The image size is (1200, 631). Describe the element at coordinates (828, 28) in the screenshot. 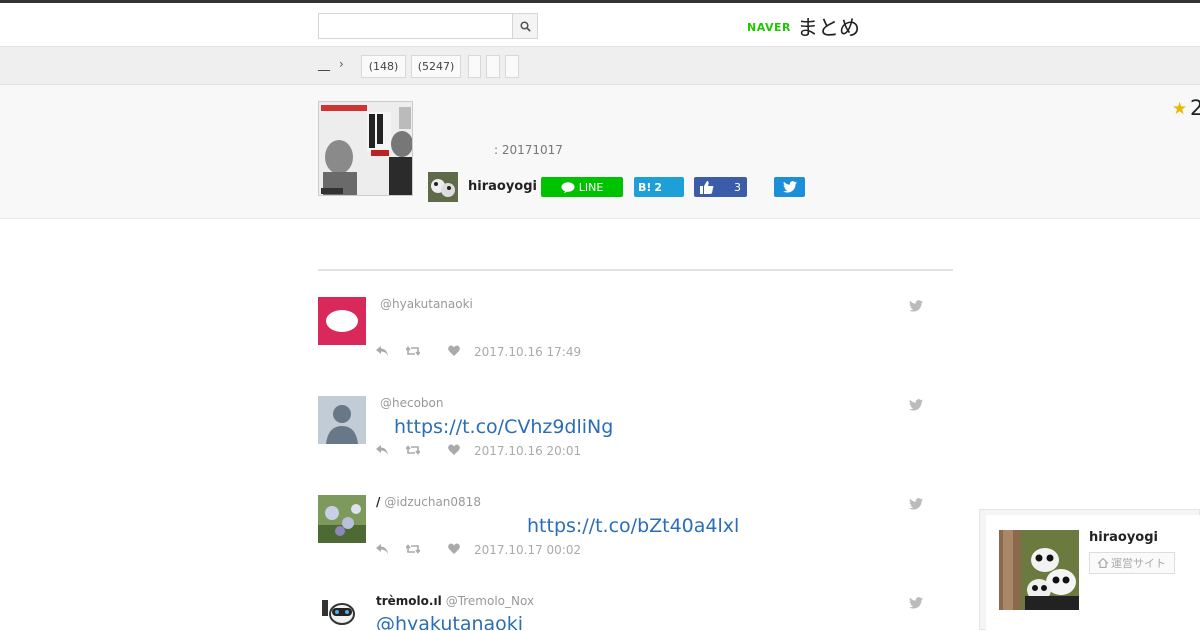

I see `logo-title: まとめ` at that location.